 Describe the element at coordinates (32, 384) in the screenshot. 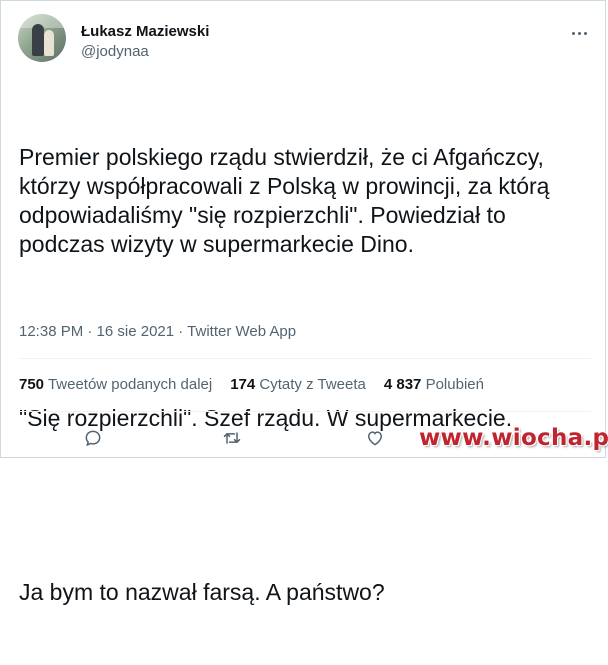

I see `retweets-count: 750` at that location.